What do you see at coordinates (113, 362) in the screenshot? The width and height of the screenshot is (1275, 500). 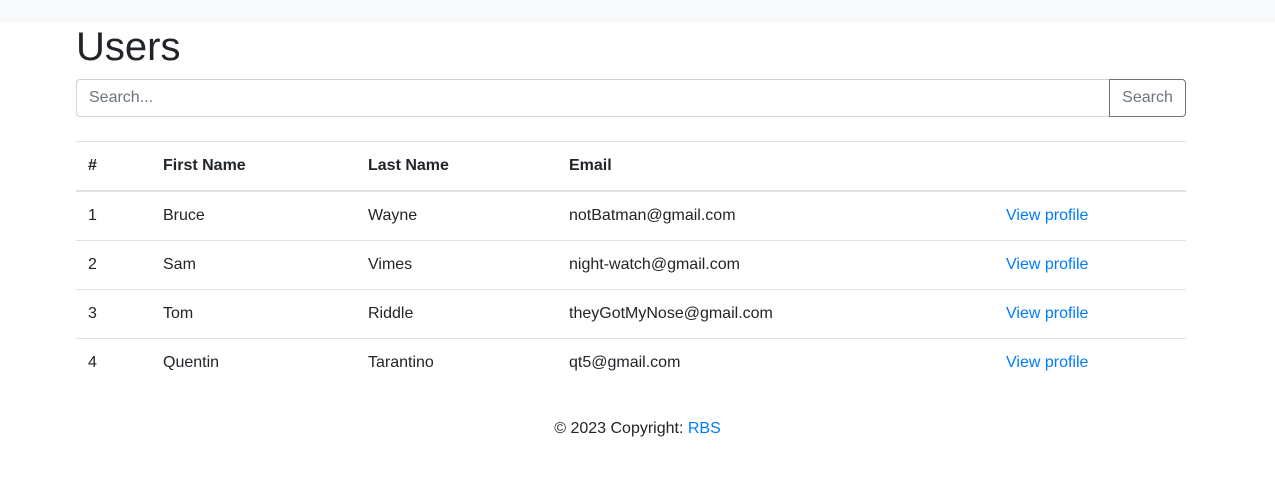 I see `cell-id: 4` at bounding box center [113, 362].